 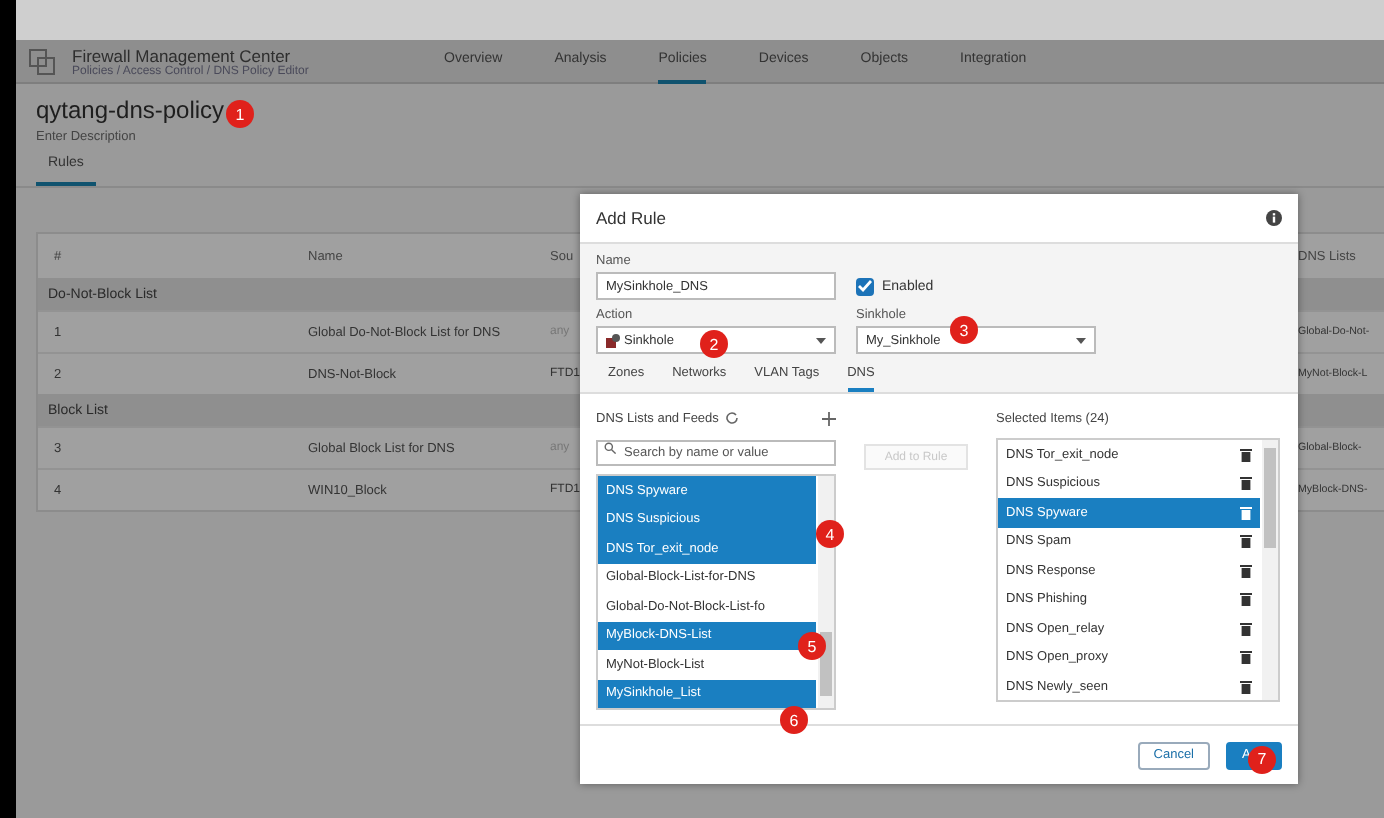 I want to click on number-marker: 1, so click(x=240, y=114).